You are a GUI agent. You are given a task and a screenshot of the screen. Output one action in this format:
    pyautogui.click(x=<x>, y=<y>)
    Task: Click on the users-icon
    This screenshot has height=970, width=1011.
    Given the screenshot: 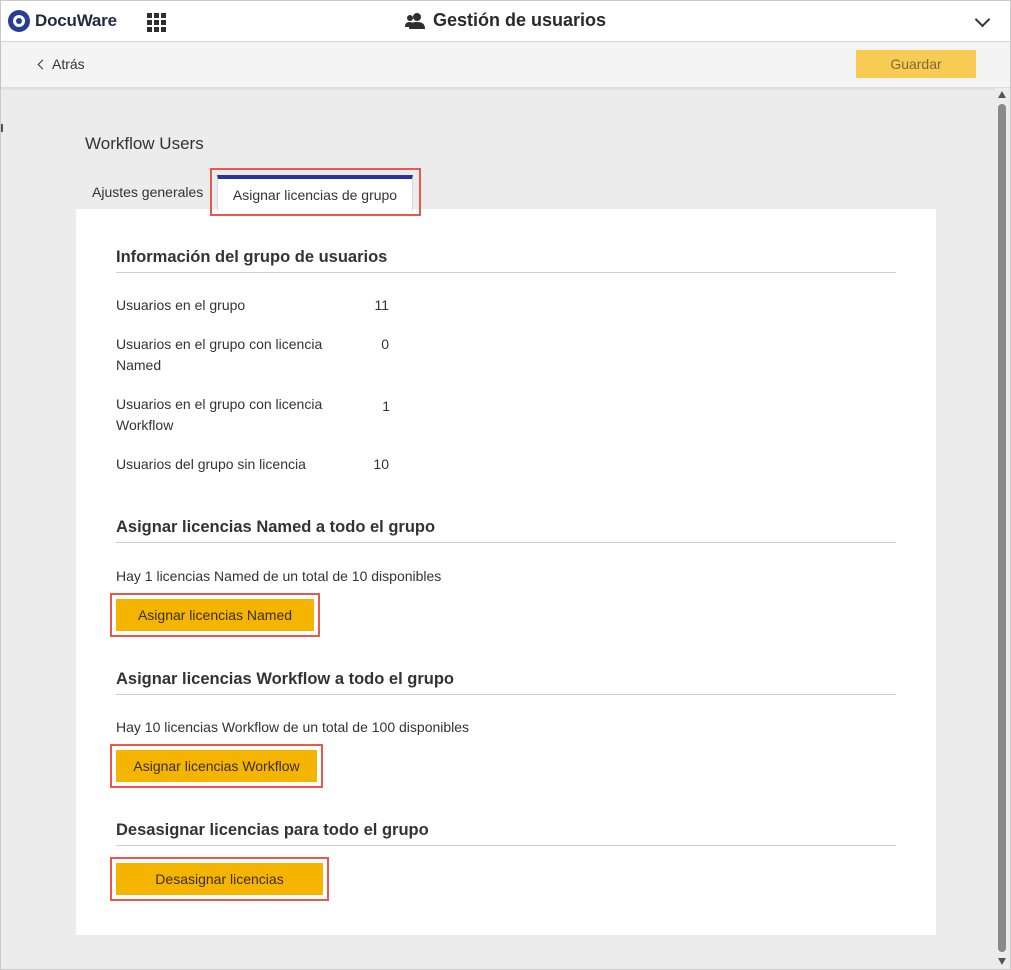 What is the action you would take?
    pyautogui.click(x=414, y=20)
    